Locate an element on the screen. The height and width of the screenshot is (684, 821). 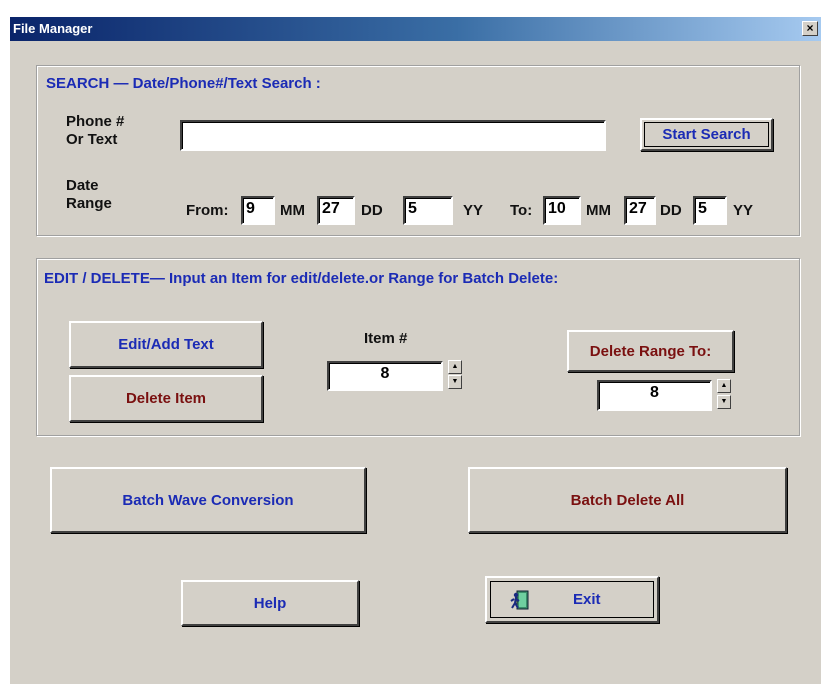
close-button: × is located at coordinates (810, 28).